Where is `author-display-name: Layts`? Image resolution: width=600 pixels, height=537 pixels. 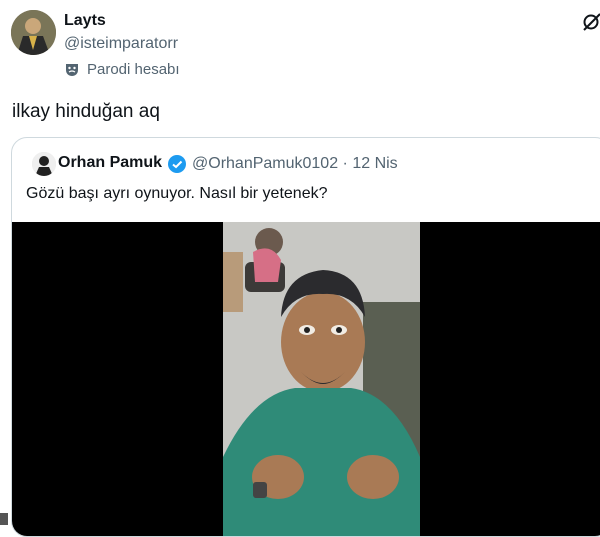
author-display-name: Layts is located at coordinates (85, 21).